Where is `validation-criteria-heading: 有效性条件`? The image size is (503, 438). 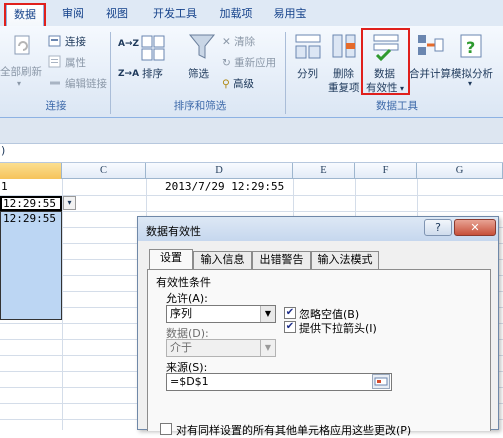 validation-criteria-heading: 有效性条件 is located at coordinates (183, 282).